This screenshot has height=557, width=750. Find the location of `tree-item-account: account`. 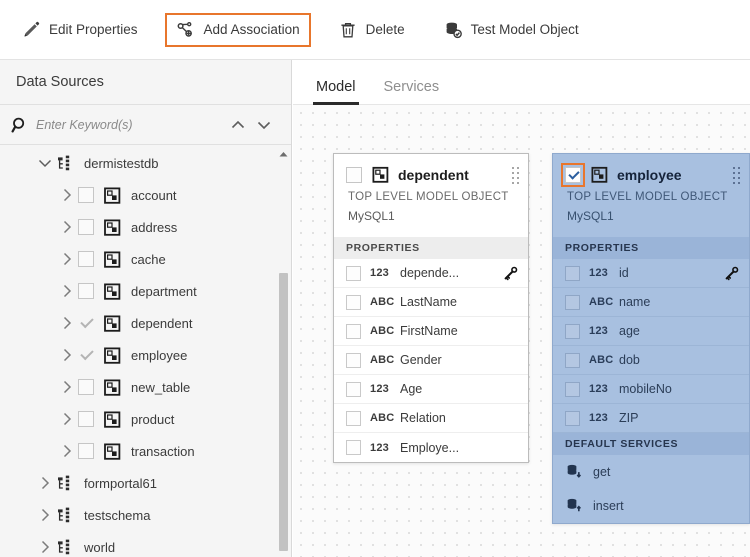

tree-item-account: account is located at coordinates (145, 195).